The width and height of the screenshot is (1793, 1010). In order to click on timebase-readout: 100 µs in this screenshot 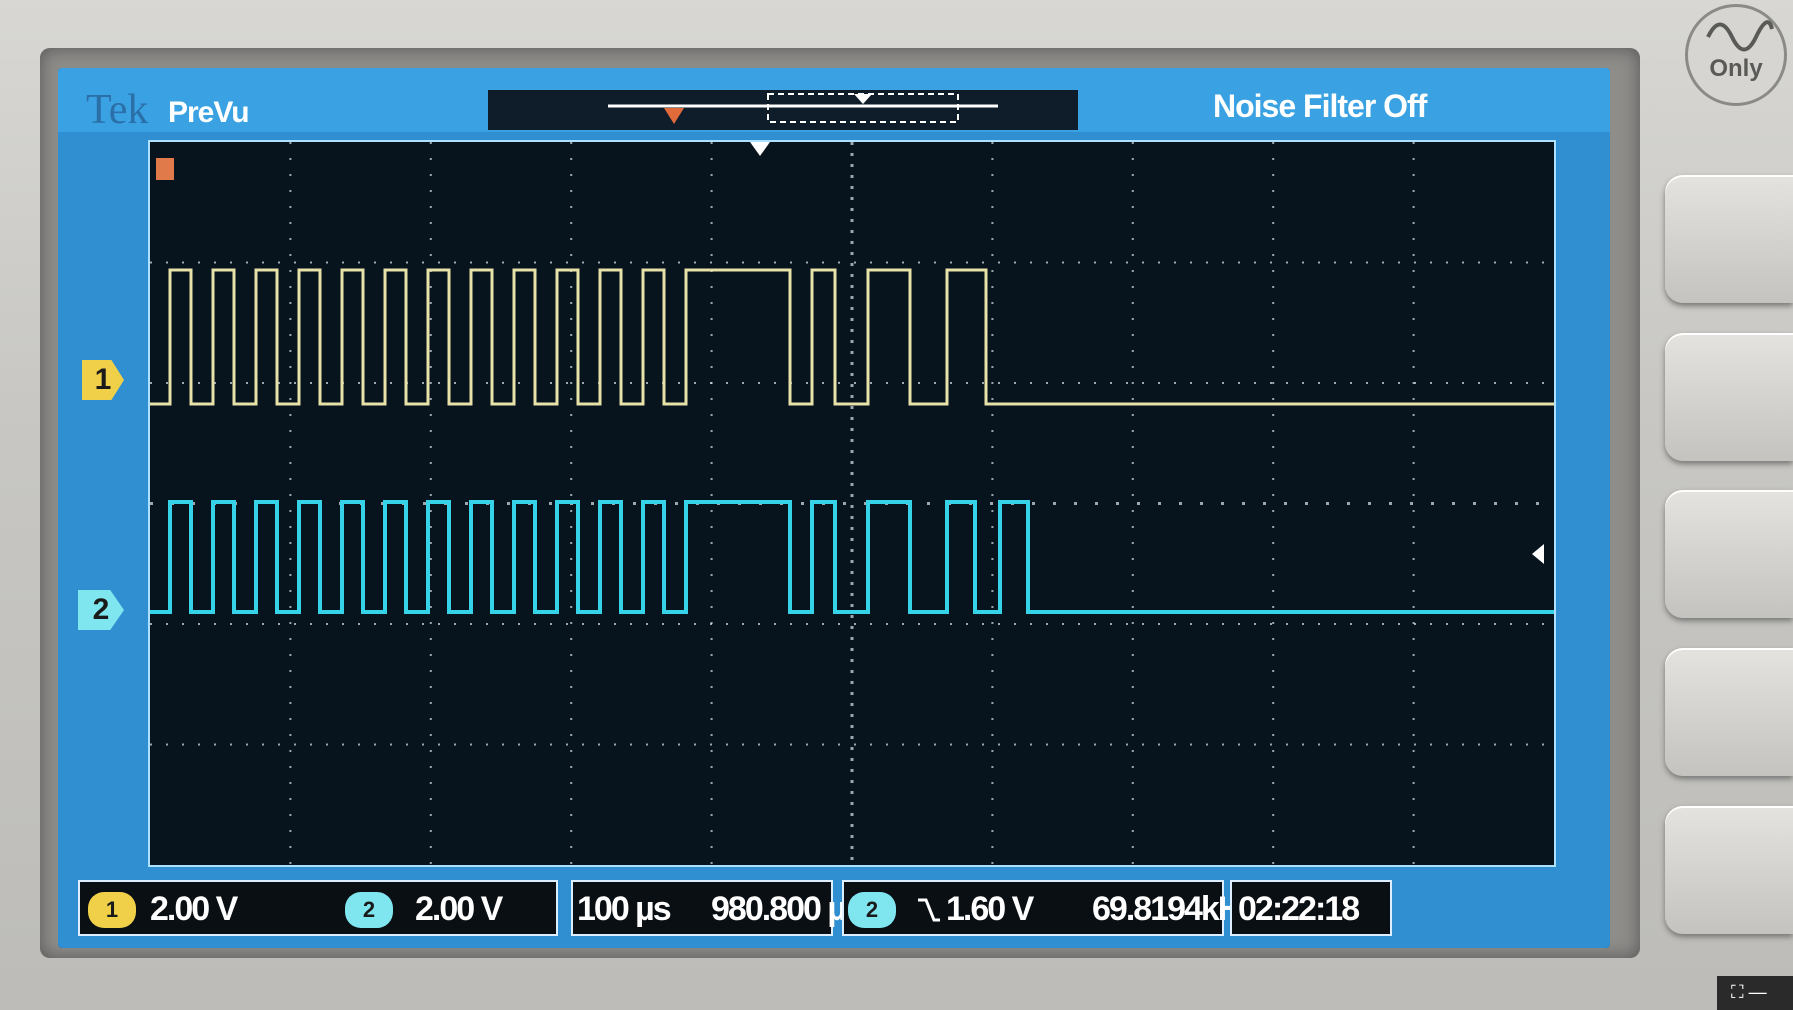, I will do `click(624, 909)`.